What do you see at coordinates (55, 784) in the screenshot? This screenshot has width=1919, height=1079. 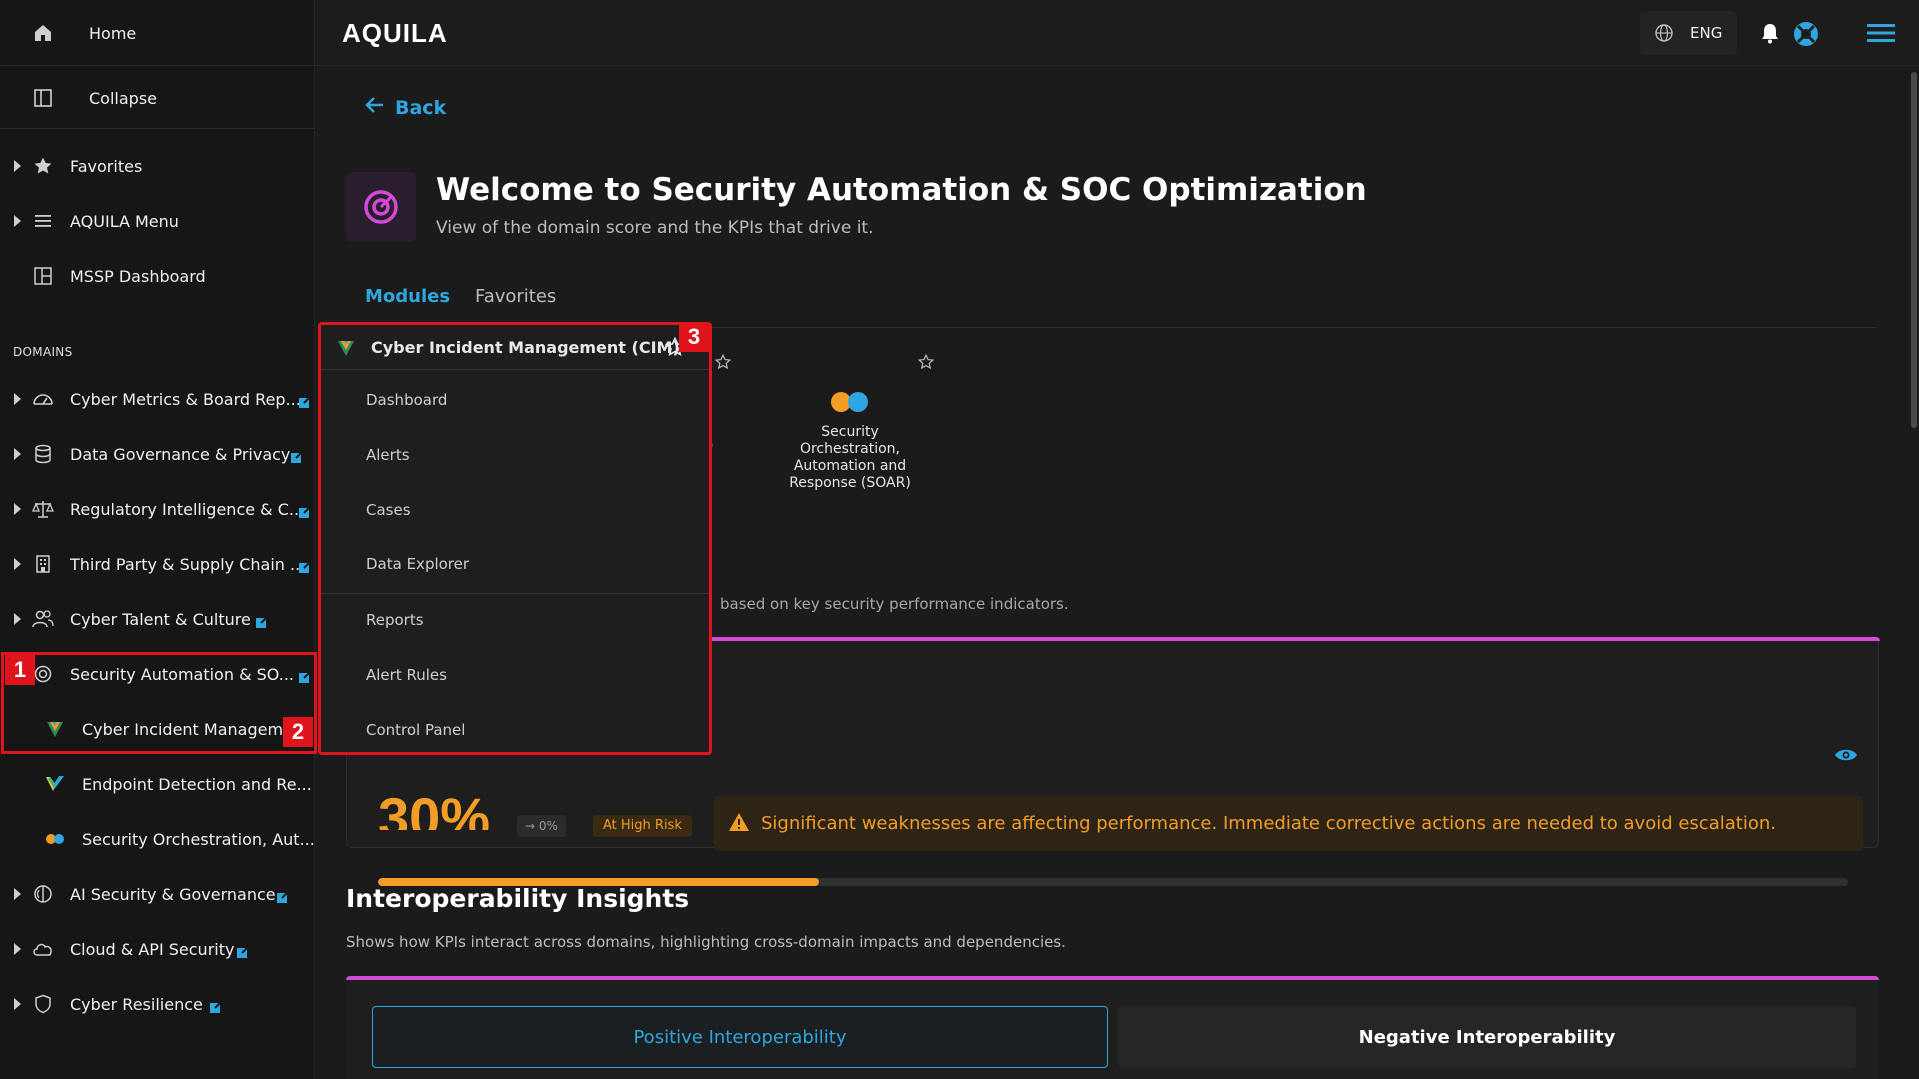 I see `edr-module-icon` at bounding box center [55, 784].